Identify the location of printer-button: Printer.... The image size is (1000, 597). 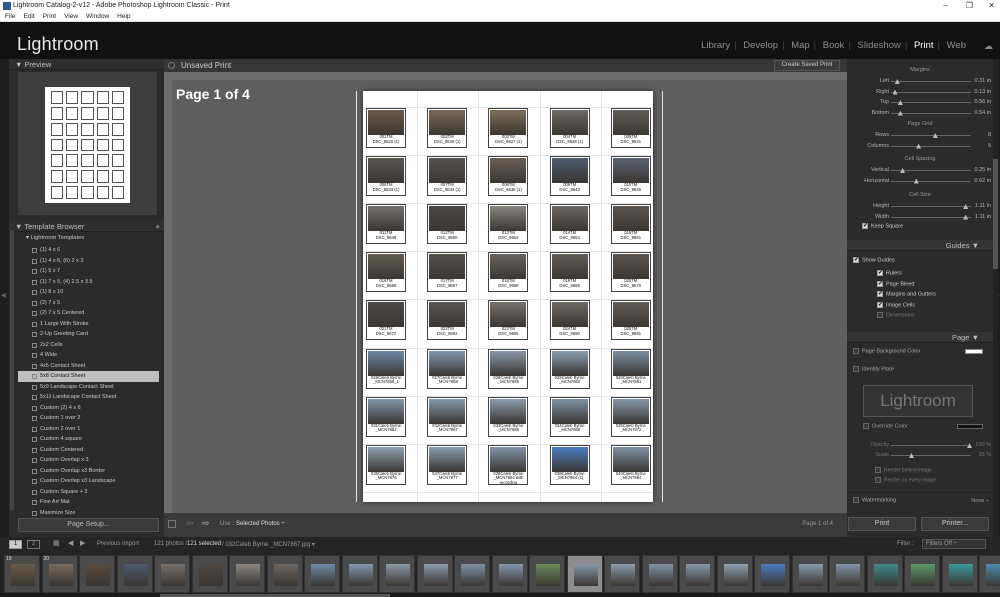
(955, 524).